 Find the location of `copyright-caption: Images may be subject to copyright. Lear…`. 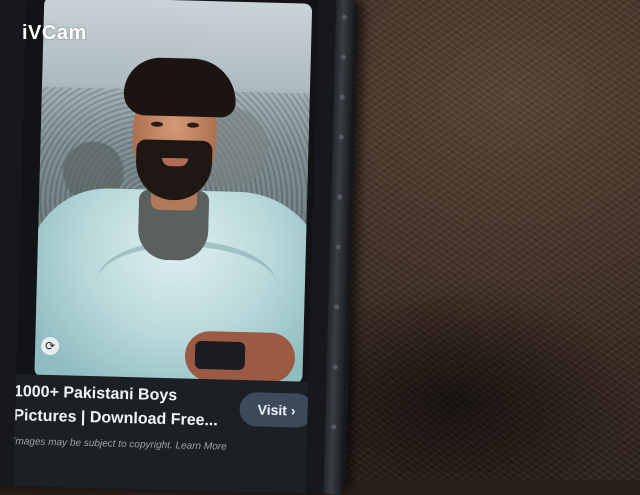

copyright-caption: Images may be subject to copyright. Lear… is located at coordinates (120, 444).